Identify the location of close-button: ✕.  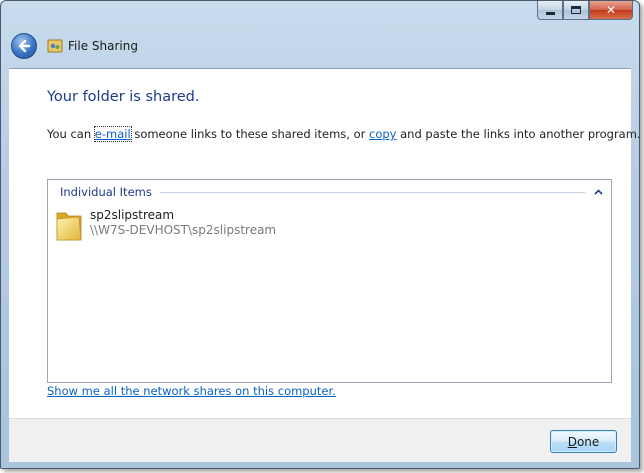
(611, 10).